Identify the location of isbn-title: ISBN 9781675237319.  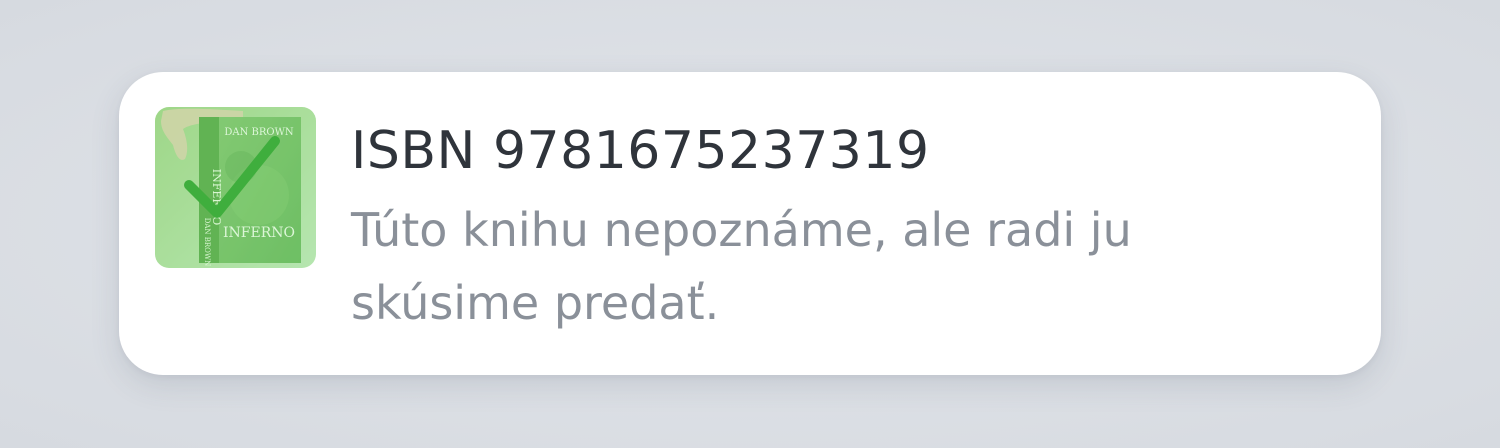
(640, 151).